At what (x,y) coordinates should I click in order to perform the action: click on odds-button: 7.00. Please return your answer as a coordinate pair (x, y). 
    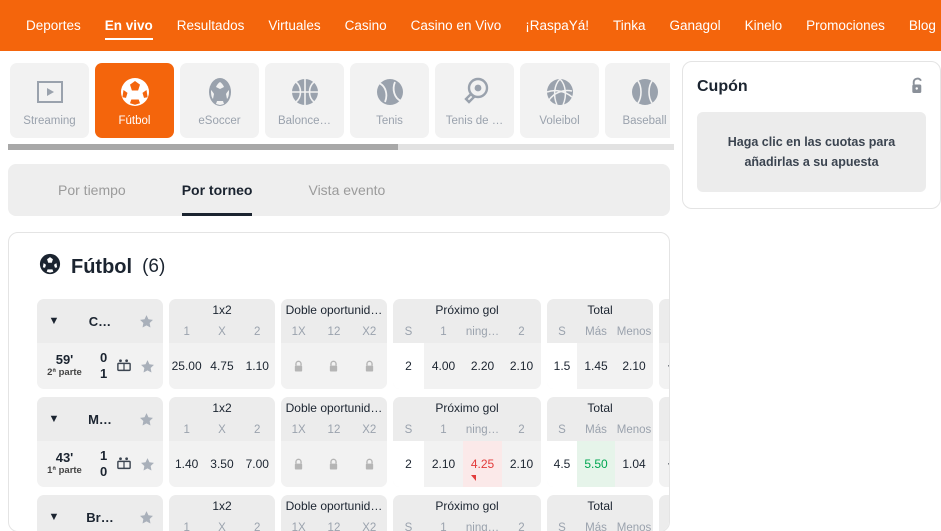
    Looking at the image, I should click on (257, 464).